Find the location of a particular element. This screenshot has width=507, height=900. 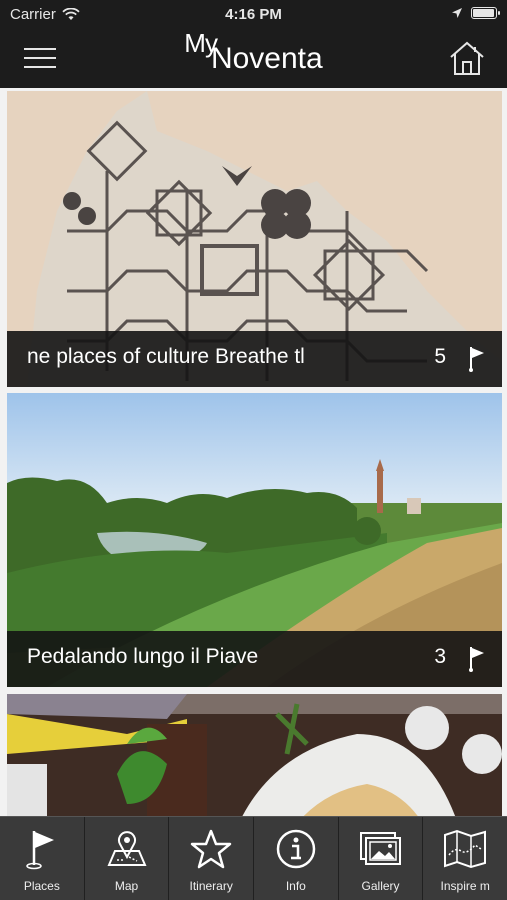

card-count: 3 is located at coordinates (440, 656).